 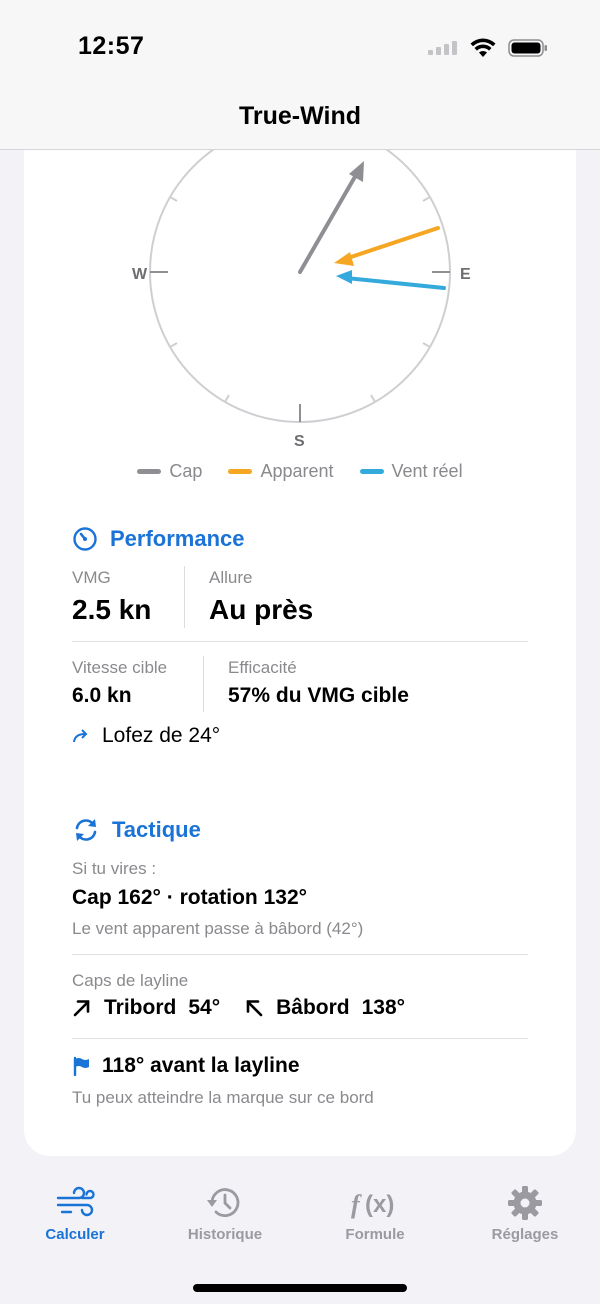 I want to click on tactique-title: Tactique, so click(x=156, y=829).